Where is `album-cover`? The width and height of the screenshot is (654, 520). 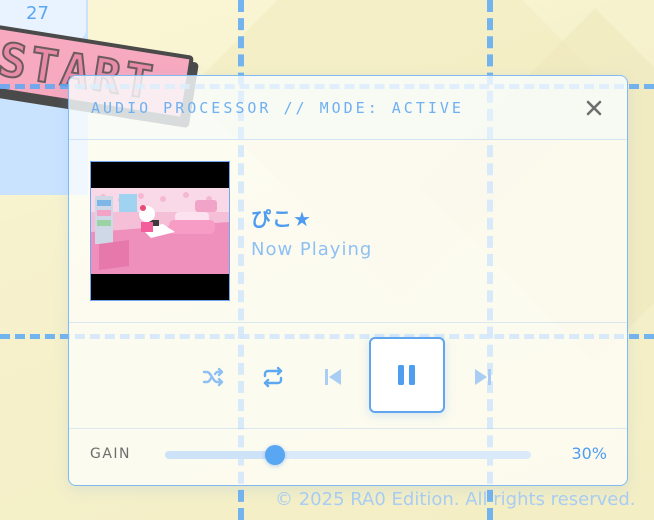 album-cover is located at coordinates (160, 231).